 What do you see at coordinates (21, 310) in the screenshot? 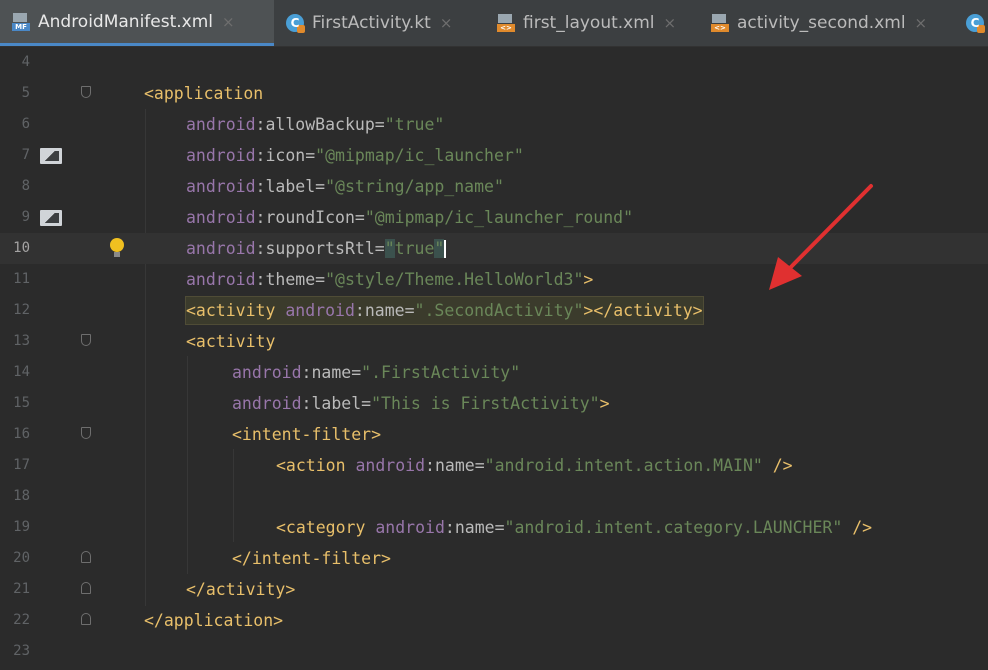
I see `line-number: 12` at bounding box center [21, 310].